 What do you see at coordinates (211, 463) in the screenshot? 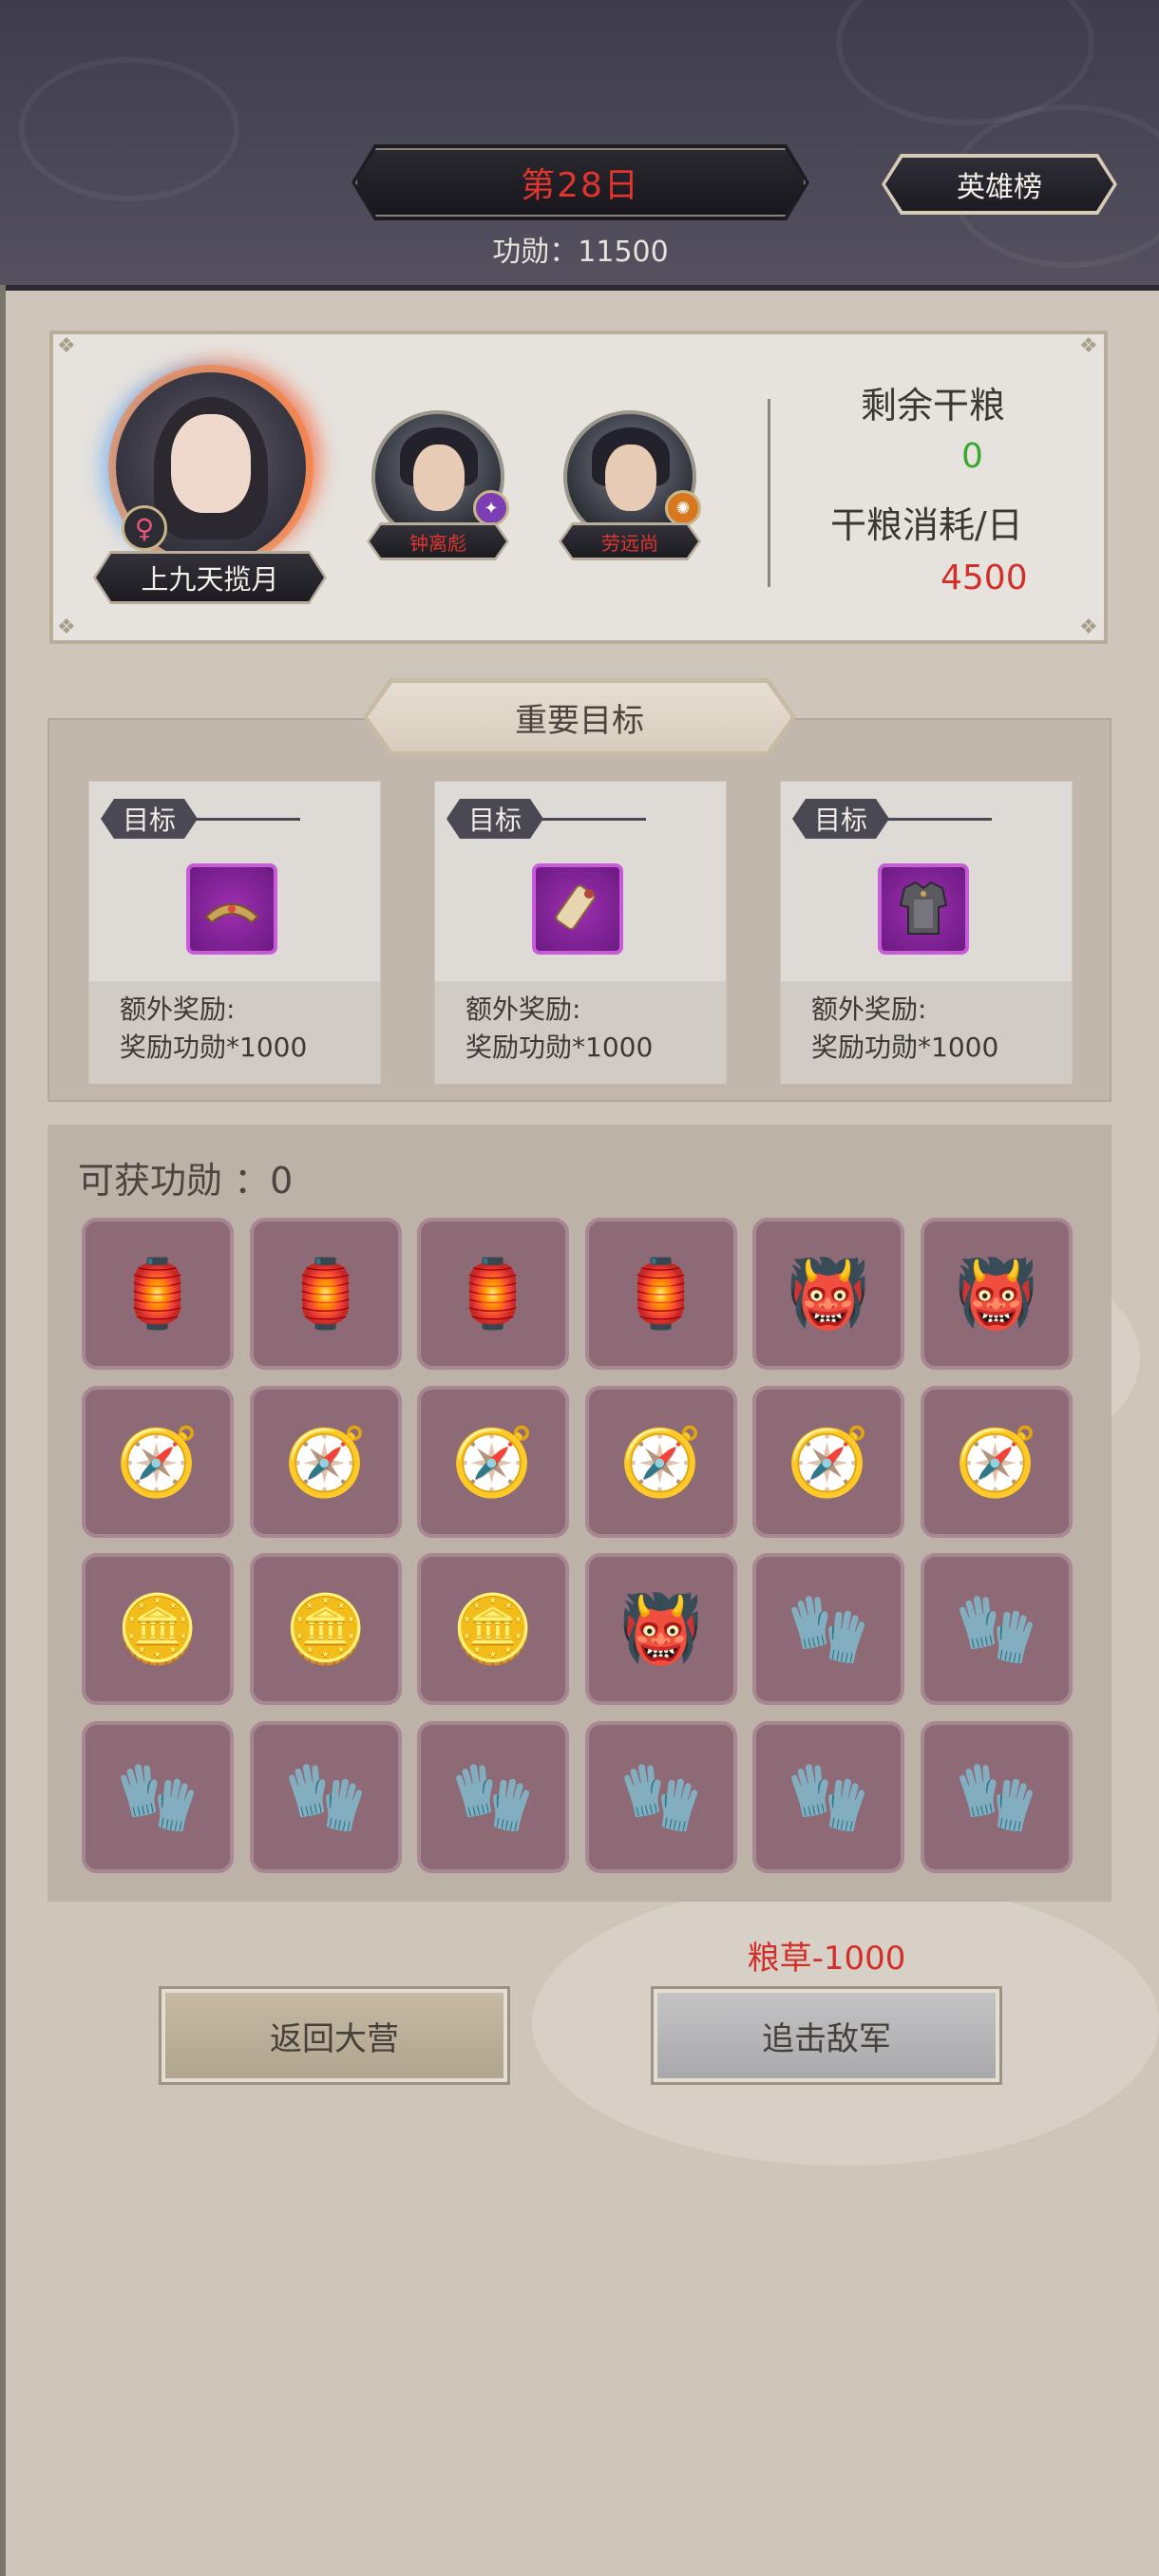
I see `avatar-face` at bounding box center [211, 463].